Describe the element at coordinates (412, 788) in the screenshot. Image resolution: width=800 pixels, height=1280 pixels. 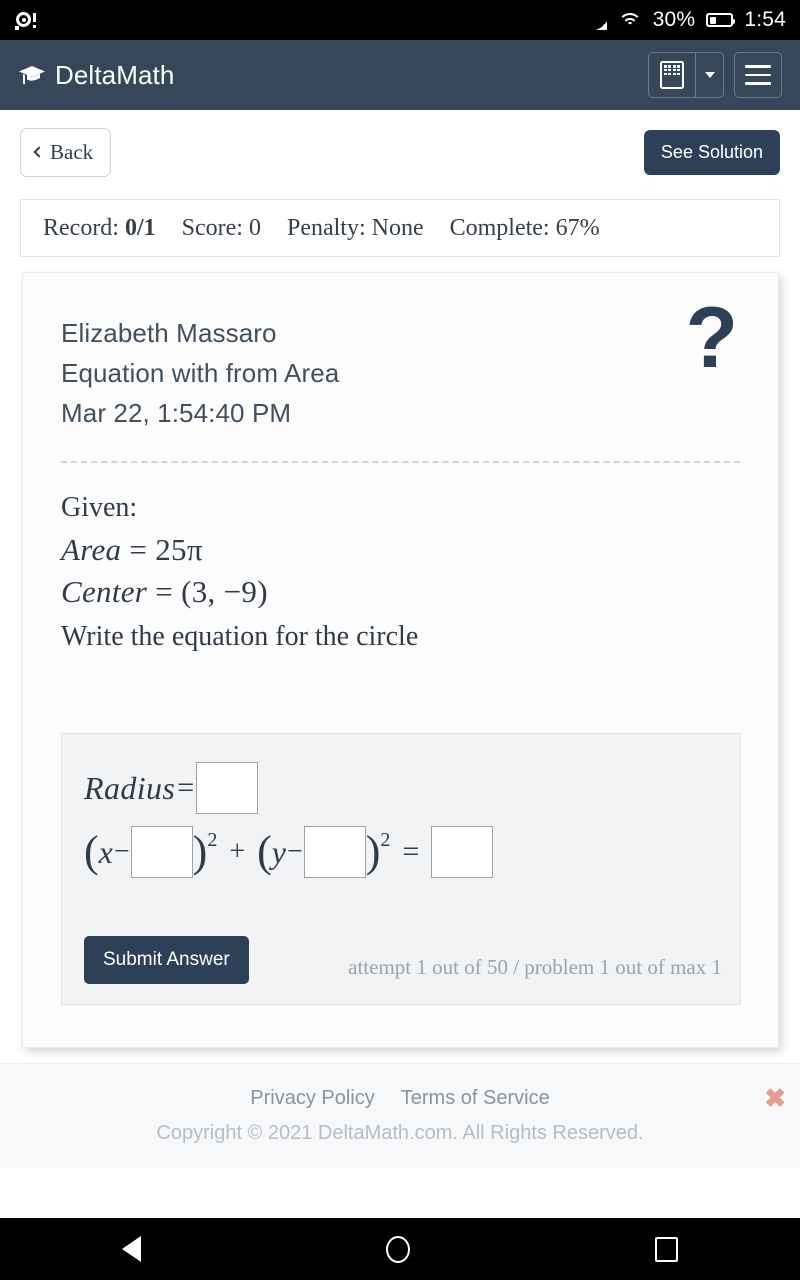
I see `radius-row: Radius =` at that location.